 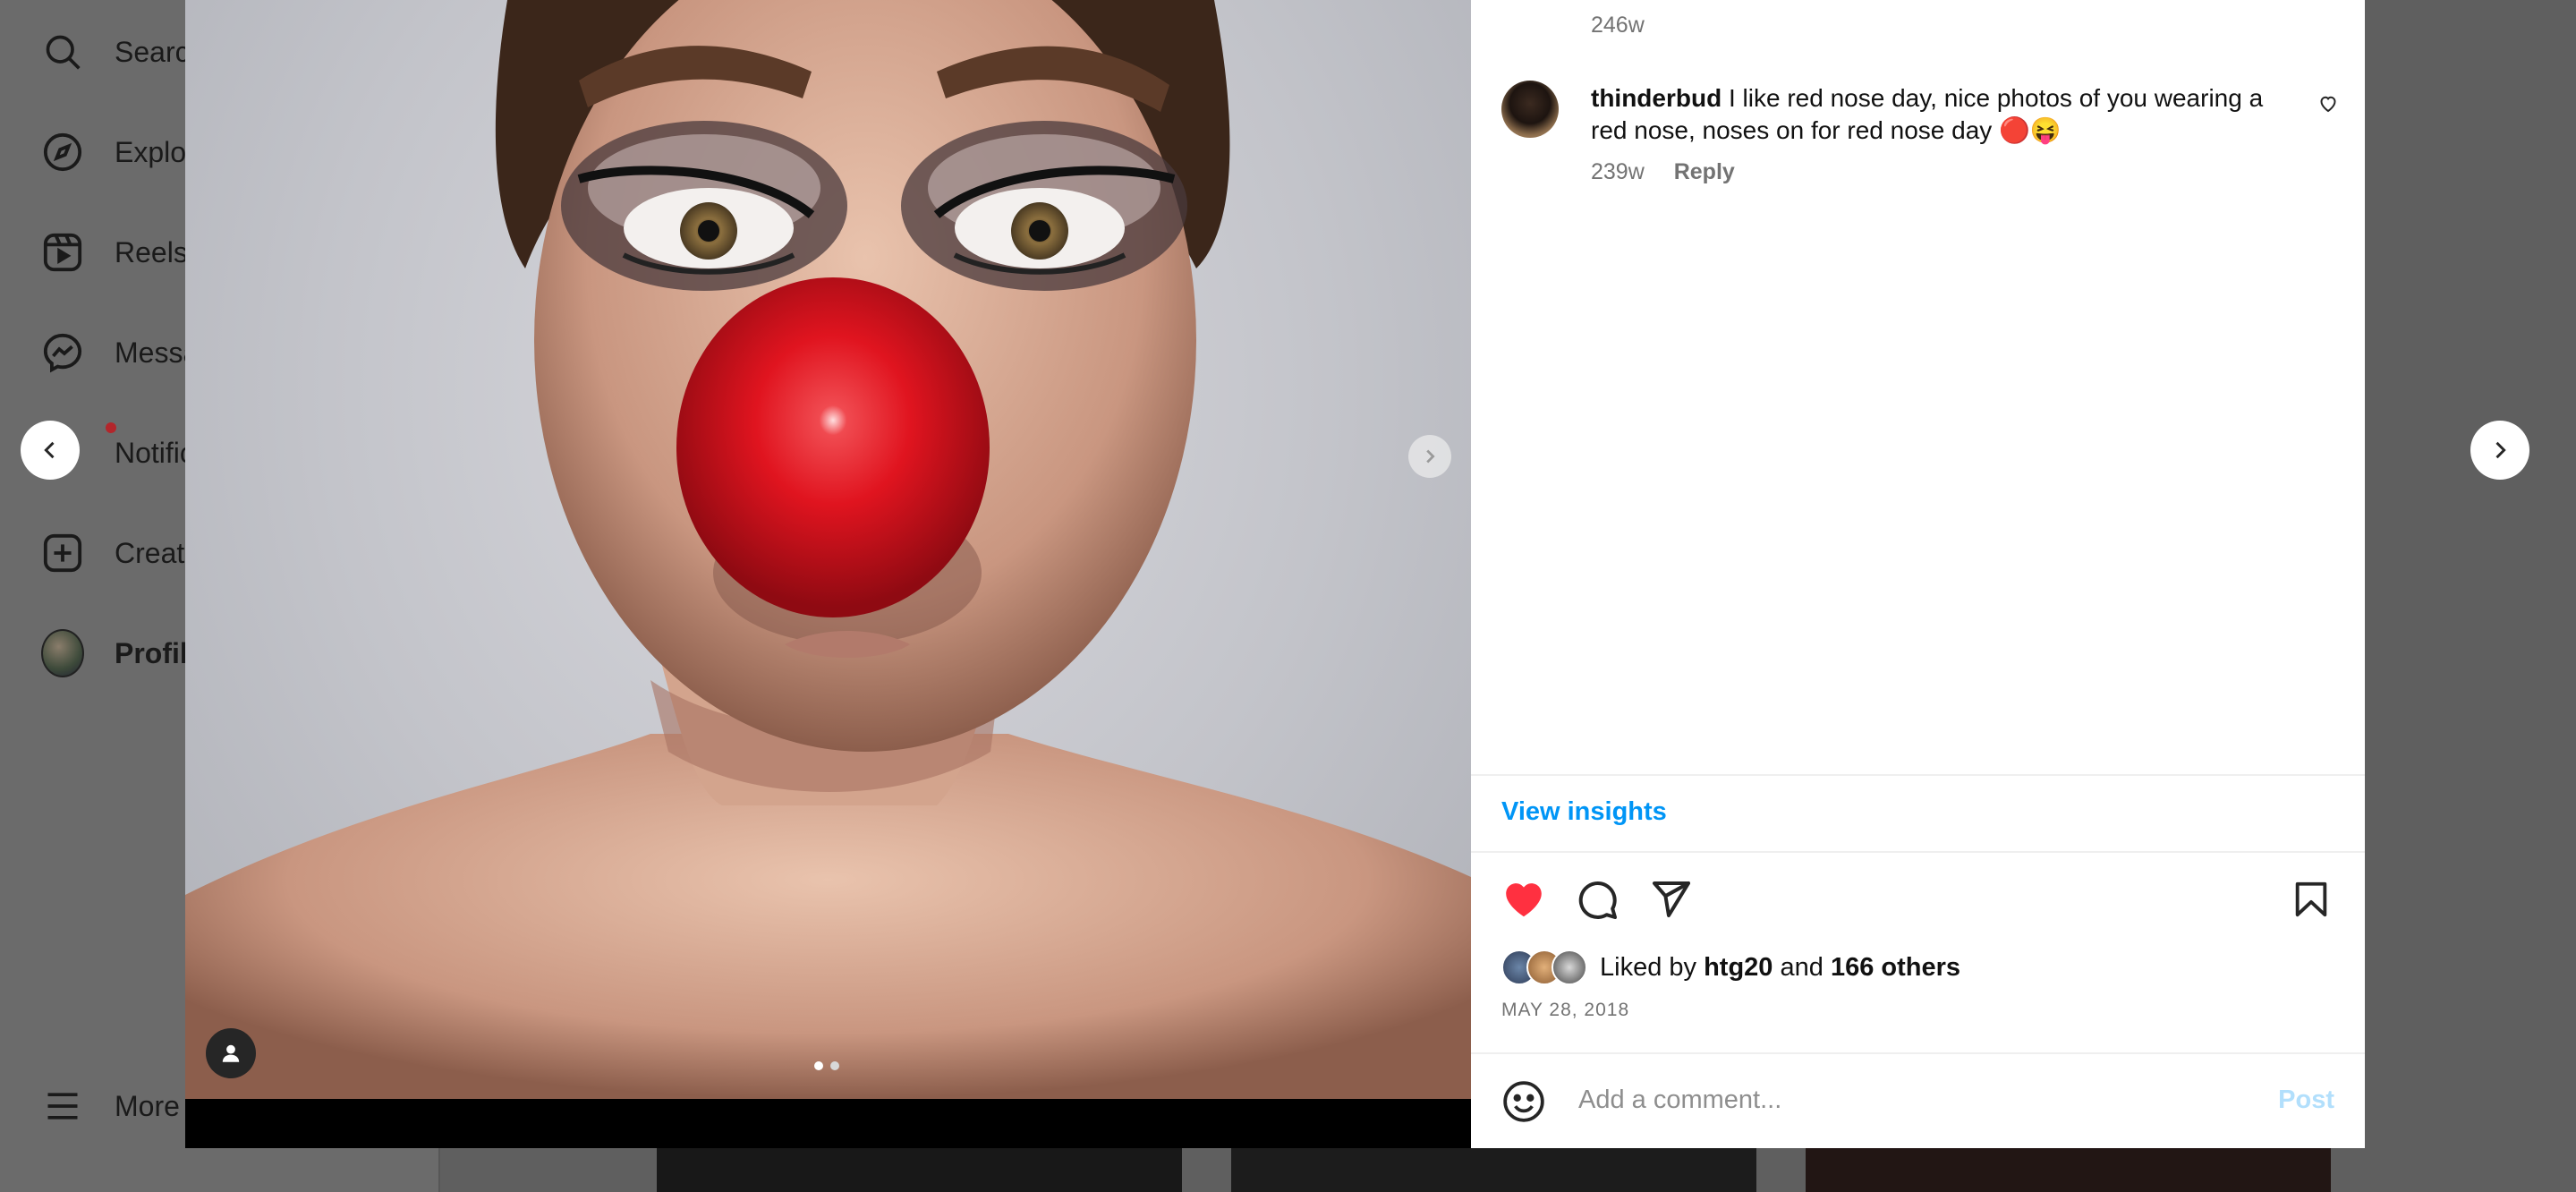 I want to click on tagged-users-button, so click(x=231, y=1053).